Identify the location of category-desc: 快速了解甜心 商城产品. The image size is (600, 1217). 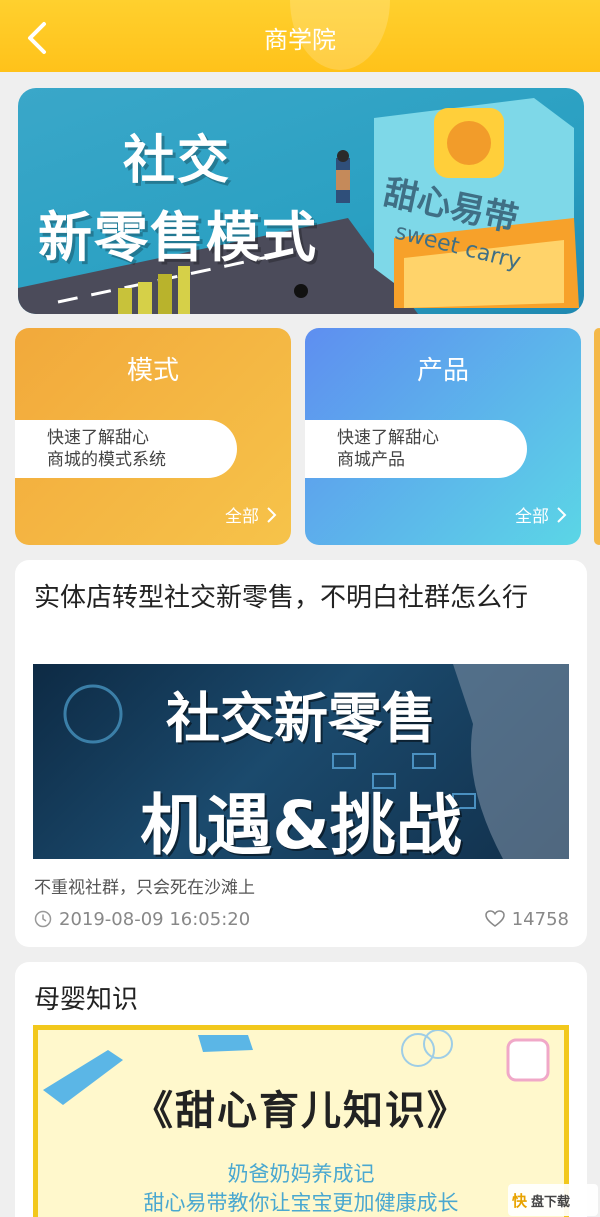
(416, 449).